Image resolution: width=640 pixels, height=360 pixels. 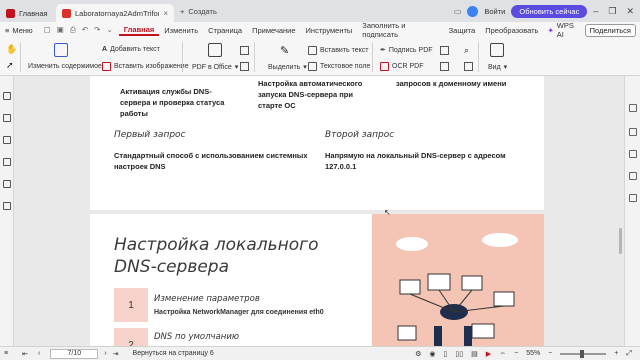 I want to click on continuous-icon: ▤, so click(x=474, y=354).